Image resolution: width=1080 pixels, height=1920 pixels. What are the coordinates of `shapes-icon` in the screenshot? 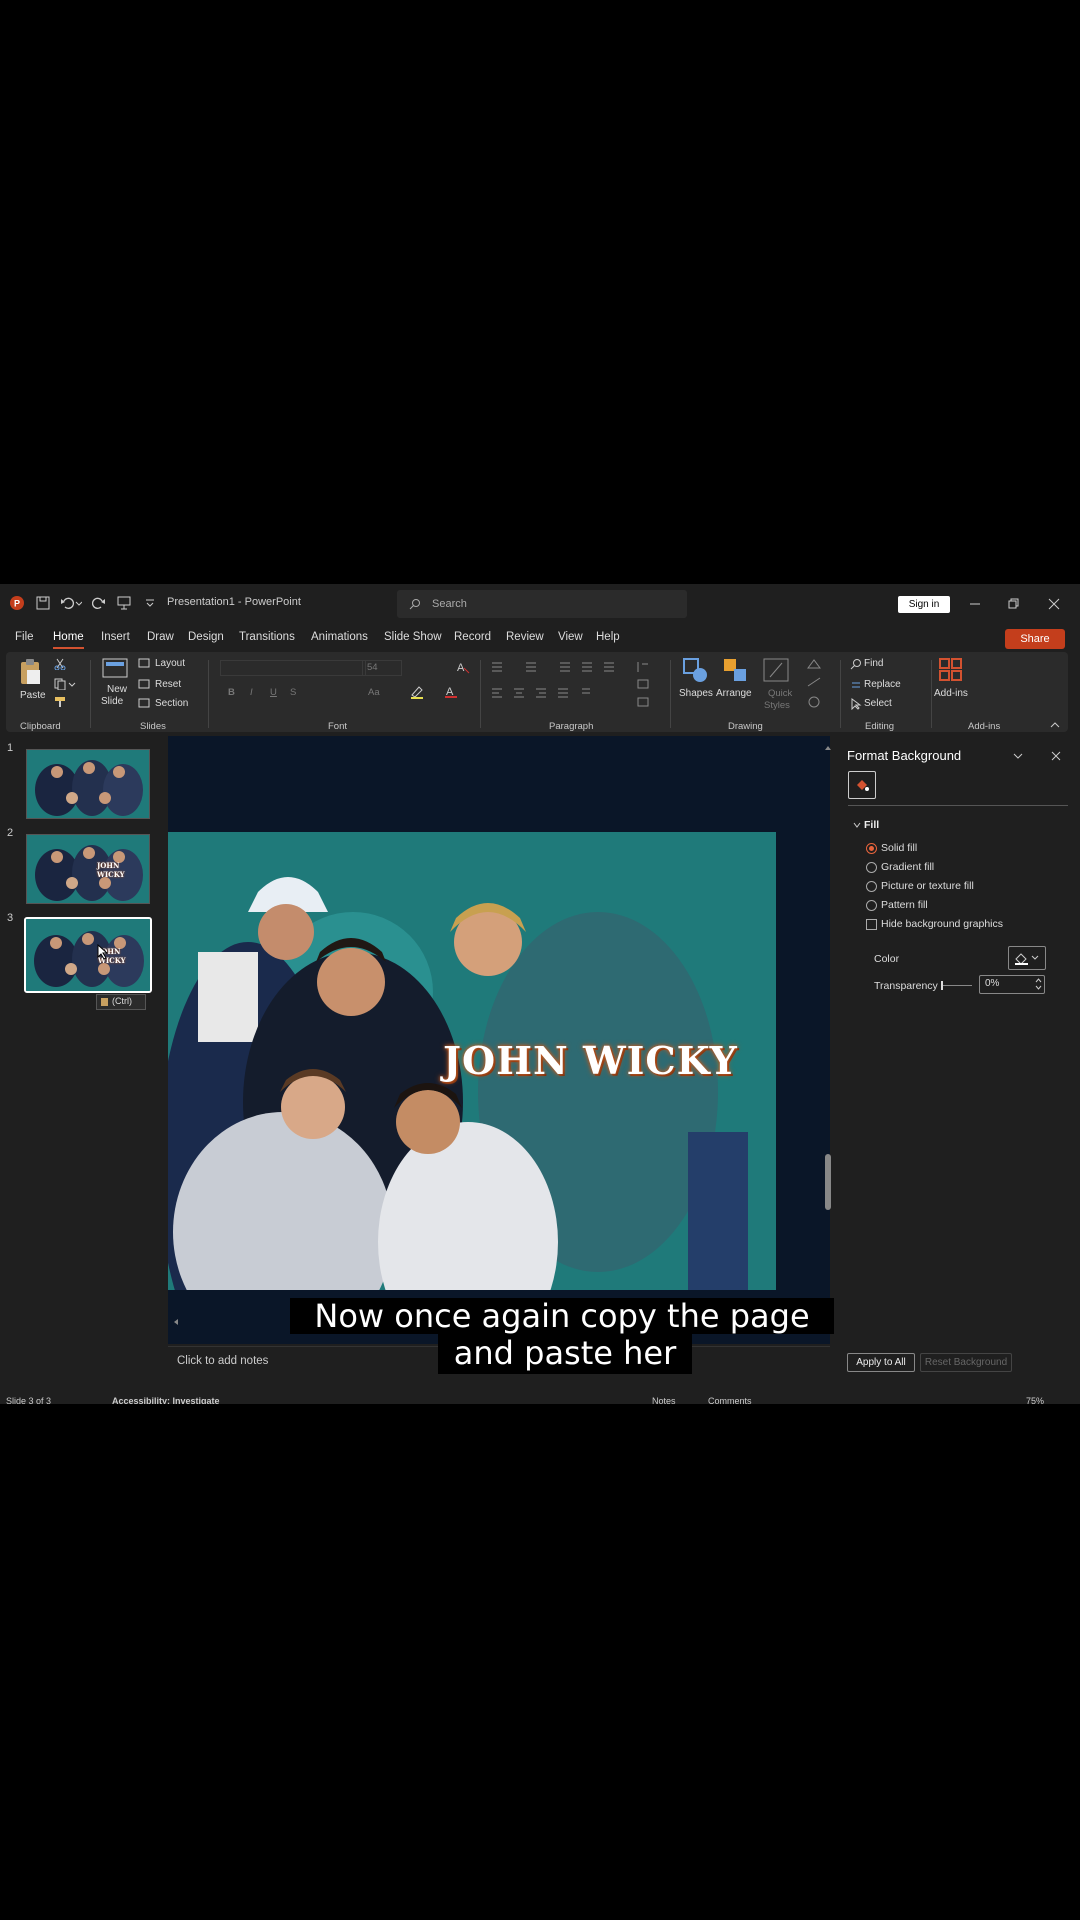 It's located at (696, 670).